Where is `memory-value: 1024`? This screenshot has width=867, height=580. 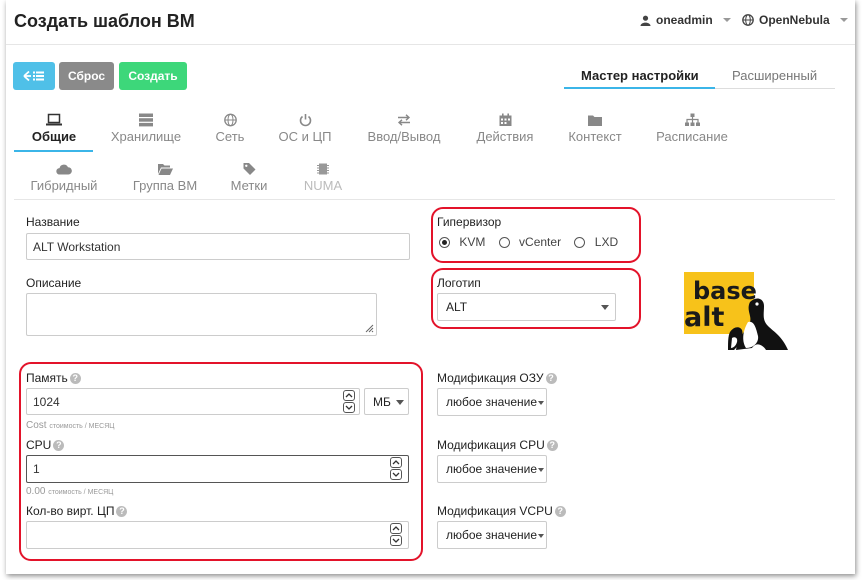
memory-value: 1024 is located at coordinates (46, 401).